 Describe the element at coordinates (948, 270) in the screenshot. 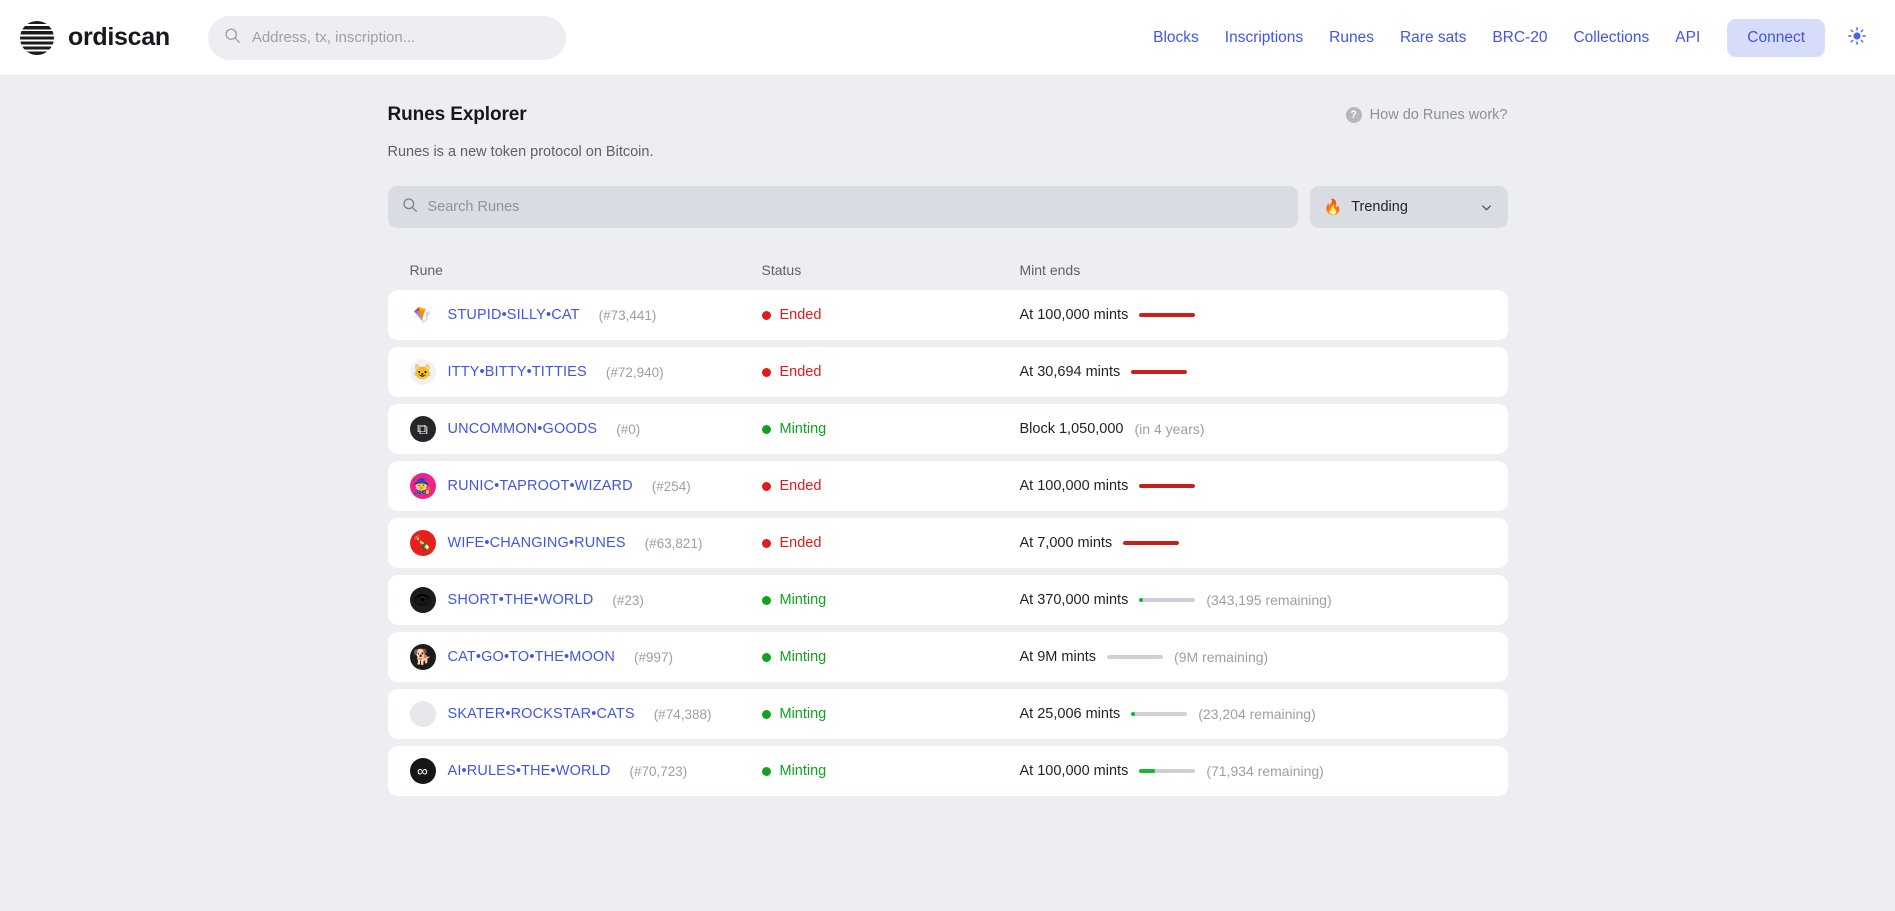

I see `table-header-row: Rune Status Mint ends` at that location.